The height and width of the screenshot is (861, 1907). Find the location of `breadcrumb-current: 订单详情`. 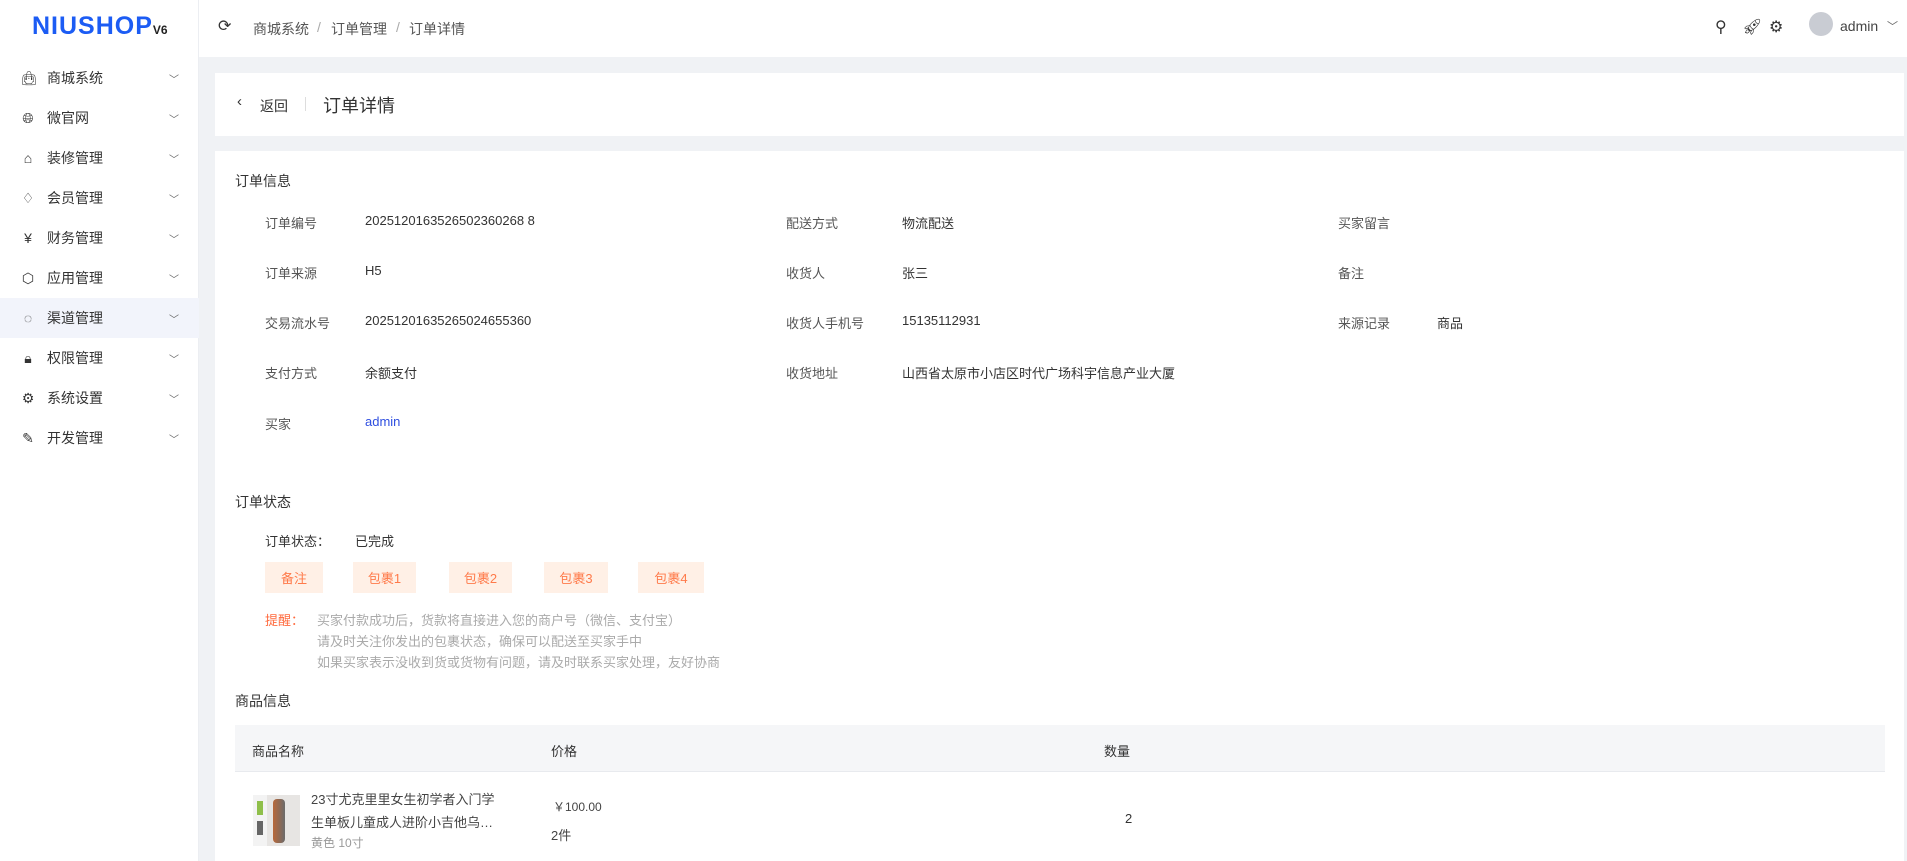

breadcrumb-current: 订单详情 is located at coordinates (437, 29).